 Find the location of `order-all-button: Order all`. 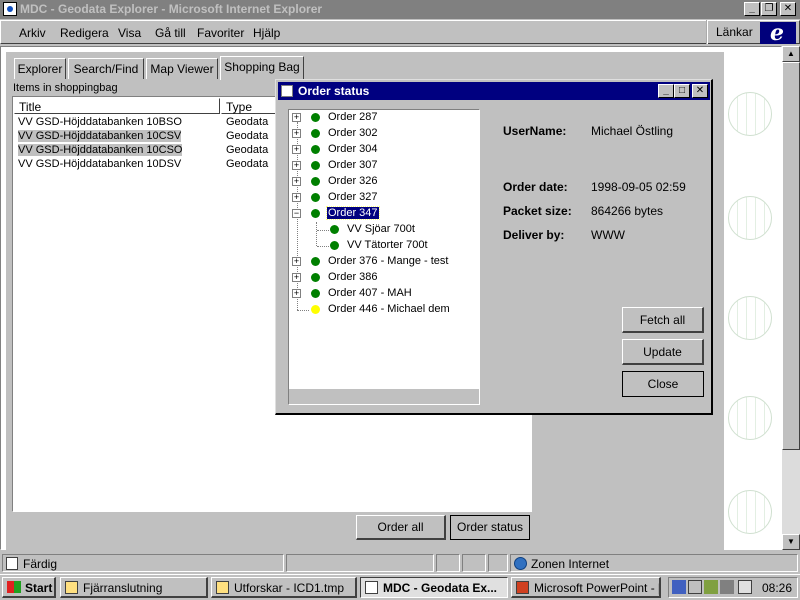

order-all-button: Order all is located at coordinates (401, 527).